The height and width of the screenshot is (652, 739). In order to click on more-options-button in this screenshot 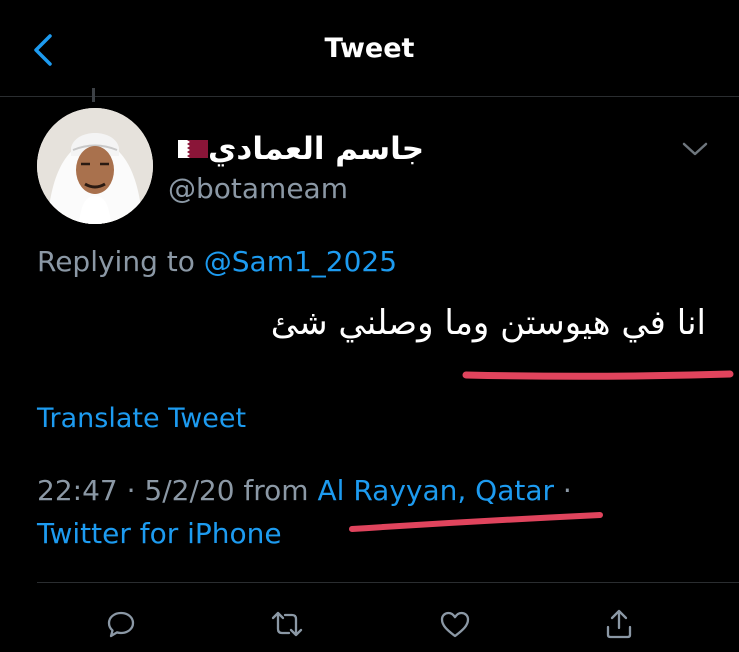, I will do `click(695, 149)`.